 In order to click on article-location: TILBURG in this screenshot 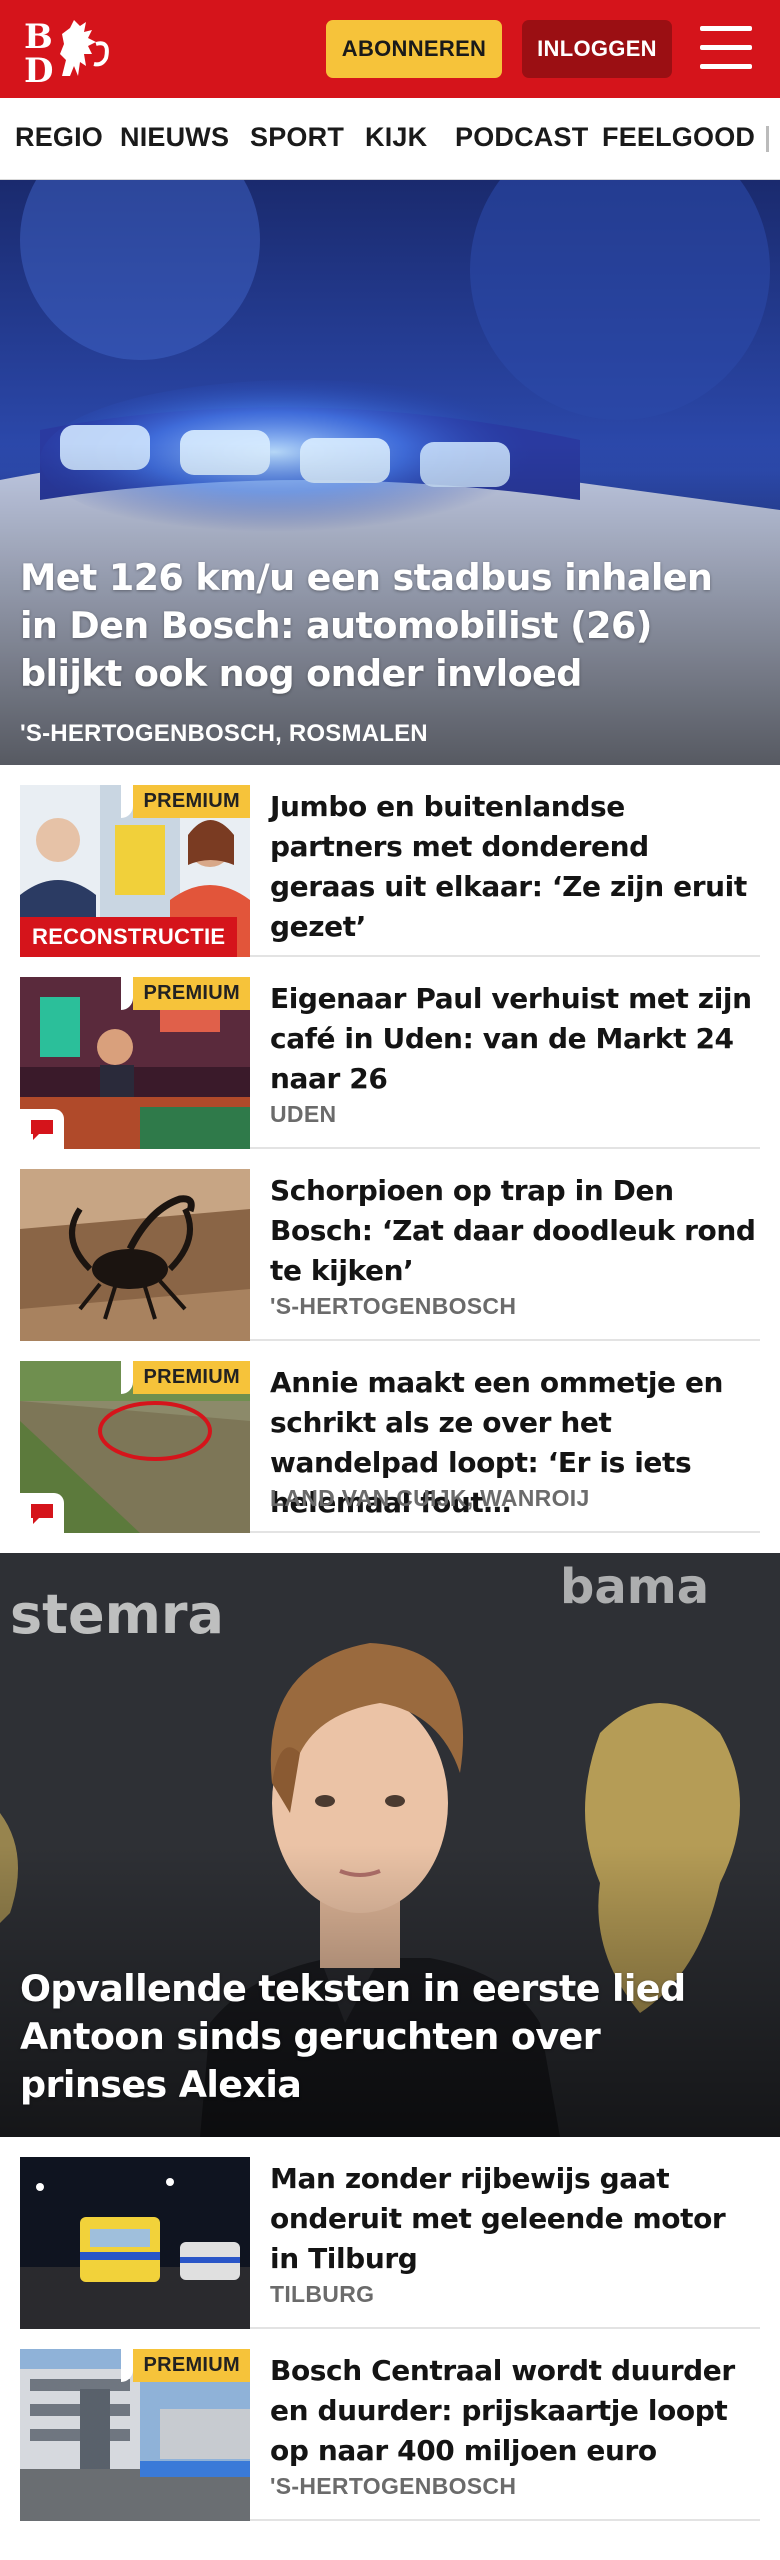, I will do `click(322, 2294)`.